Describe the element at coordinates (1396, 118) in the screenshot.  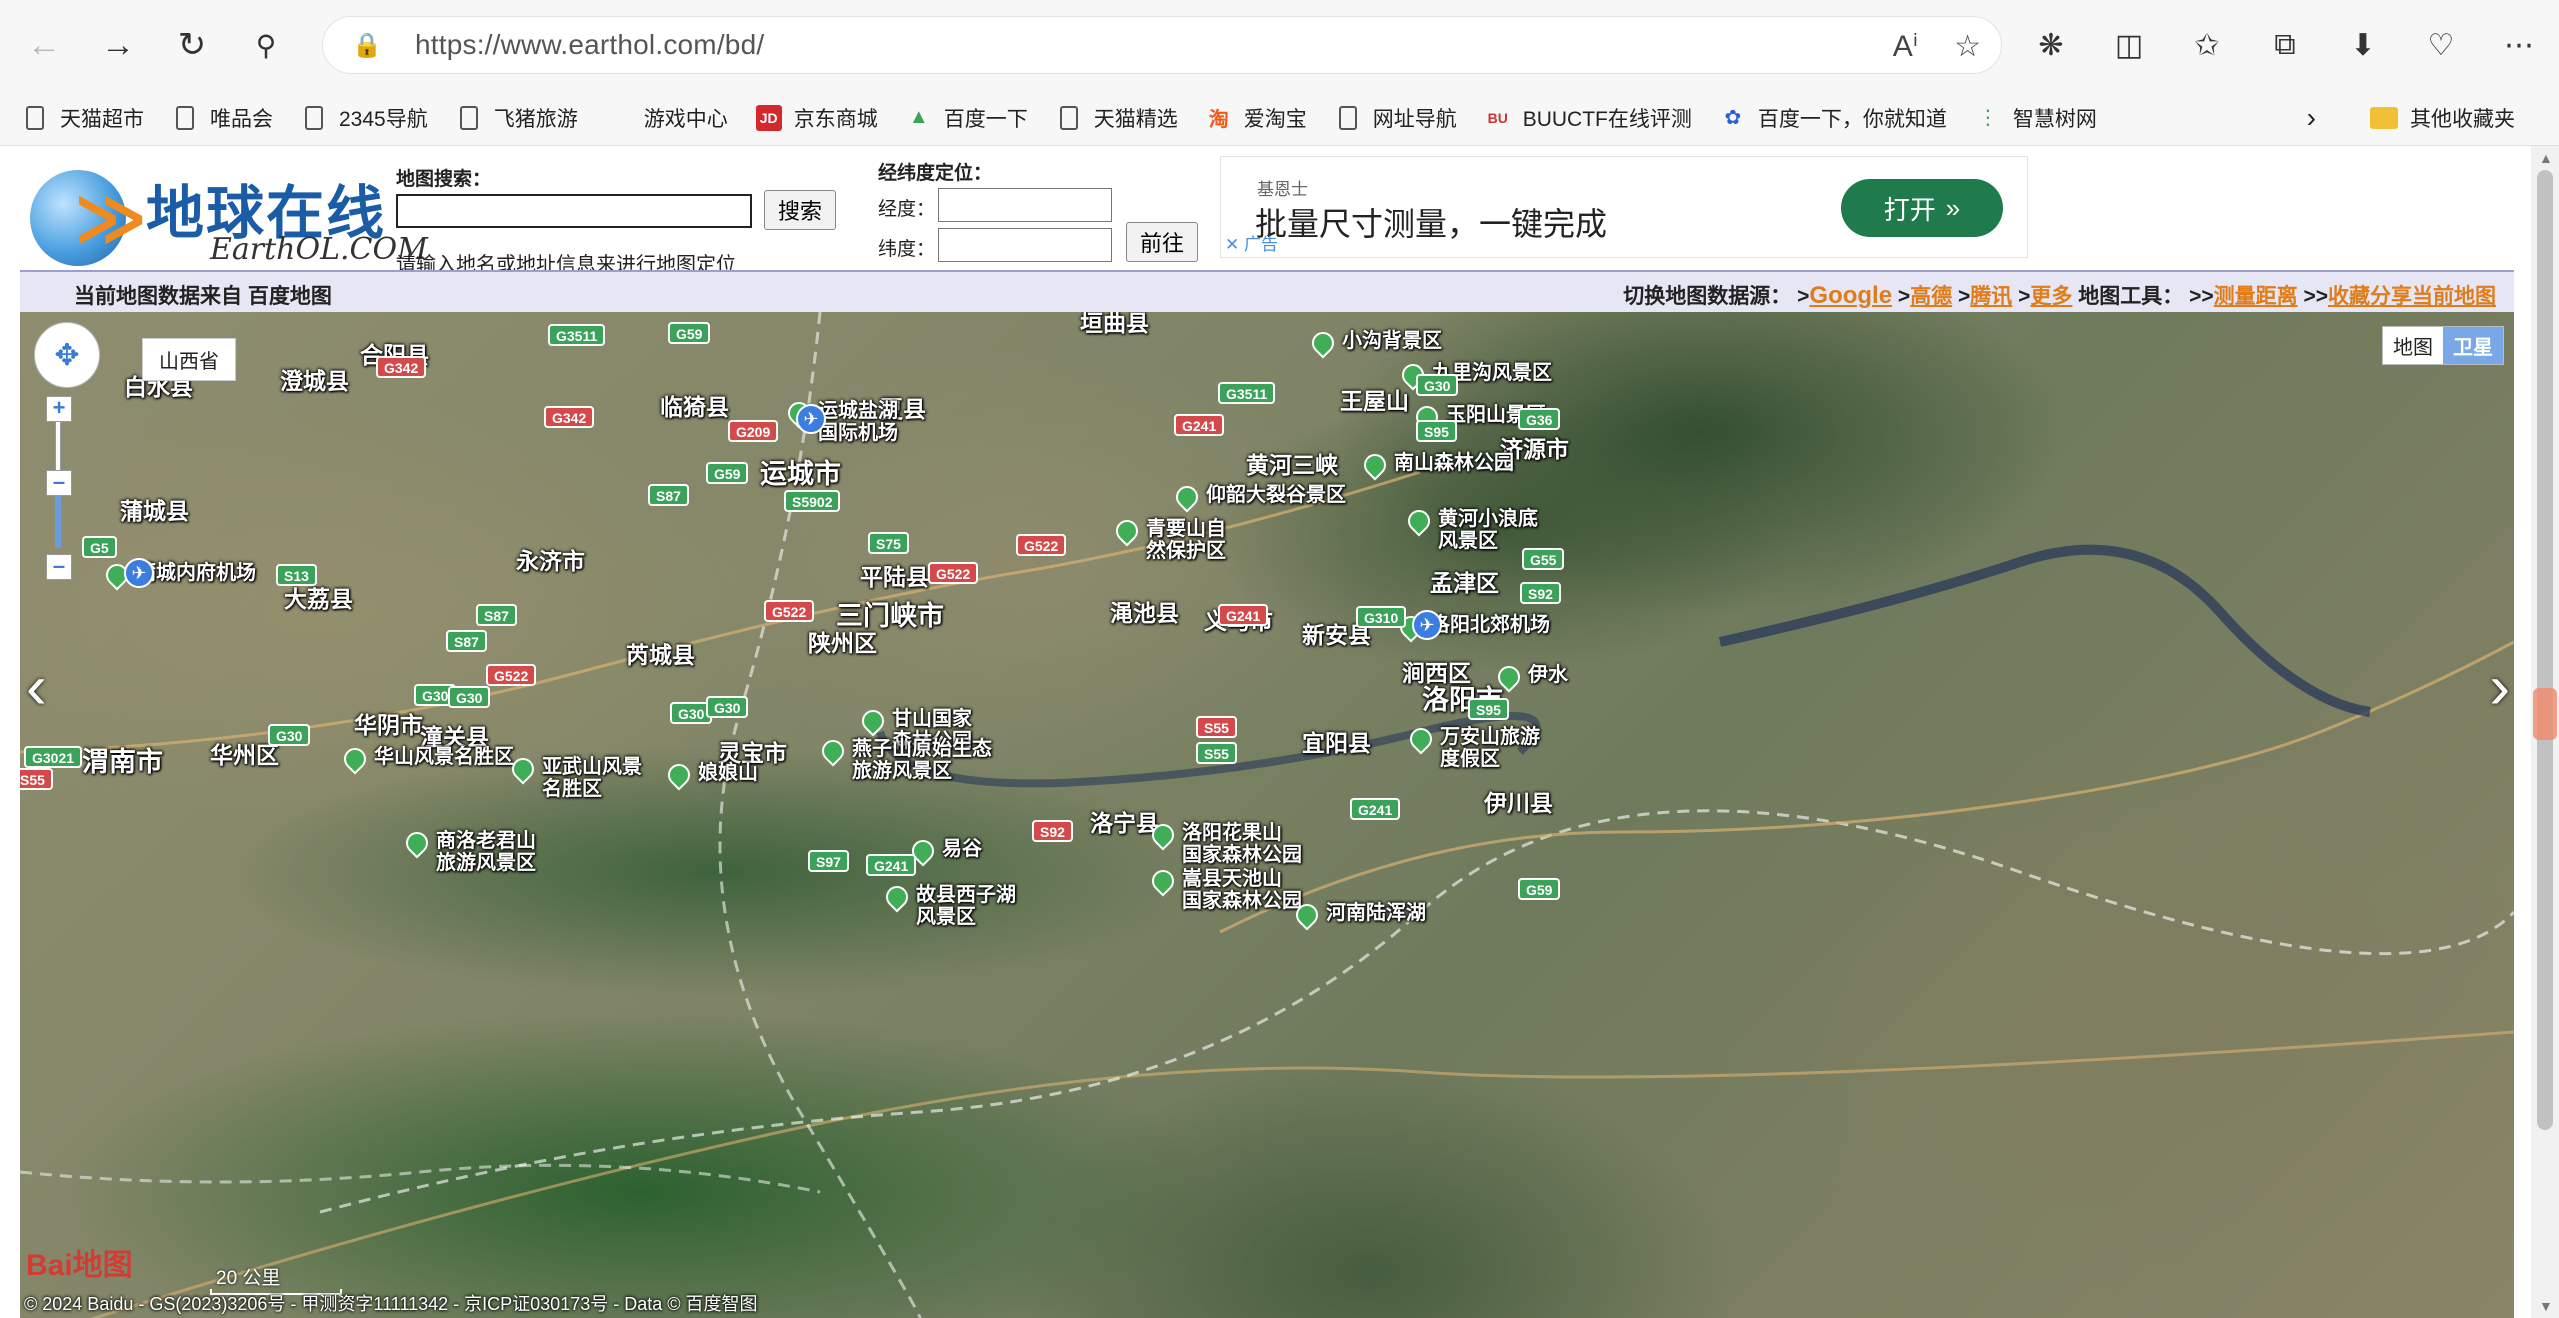
I see `bookmark-item: 网址导航` at that location.